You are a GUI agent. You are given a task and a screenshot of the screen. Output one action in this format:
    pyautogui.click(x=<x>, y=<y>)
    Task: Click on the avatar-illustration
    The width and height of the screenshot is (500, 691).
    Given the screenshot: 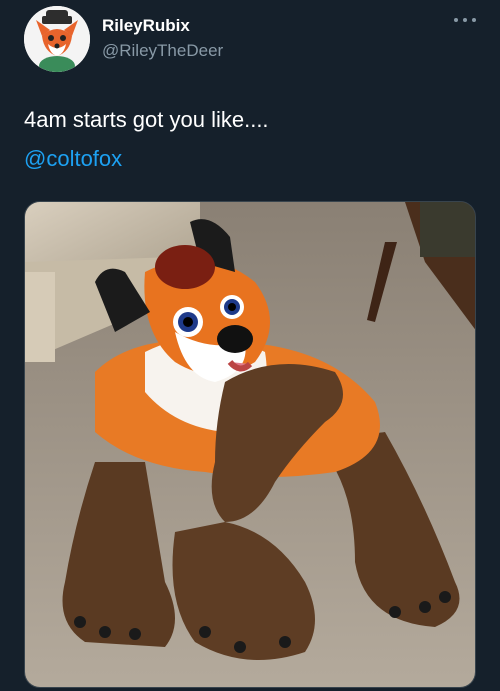 What is the action you would take?
    pyautogui.click(x=57, y=39)
    